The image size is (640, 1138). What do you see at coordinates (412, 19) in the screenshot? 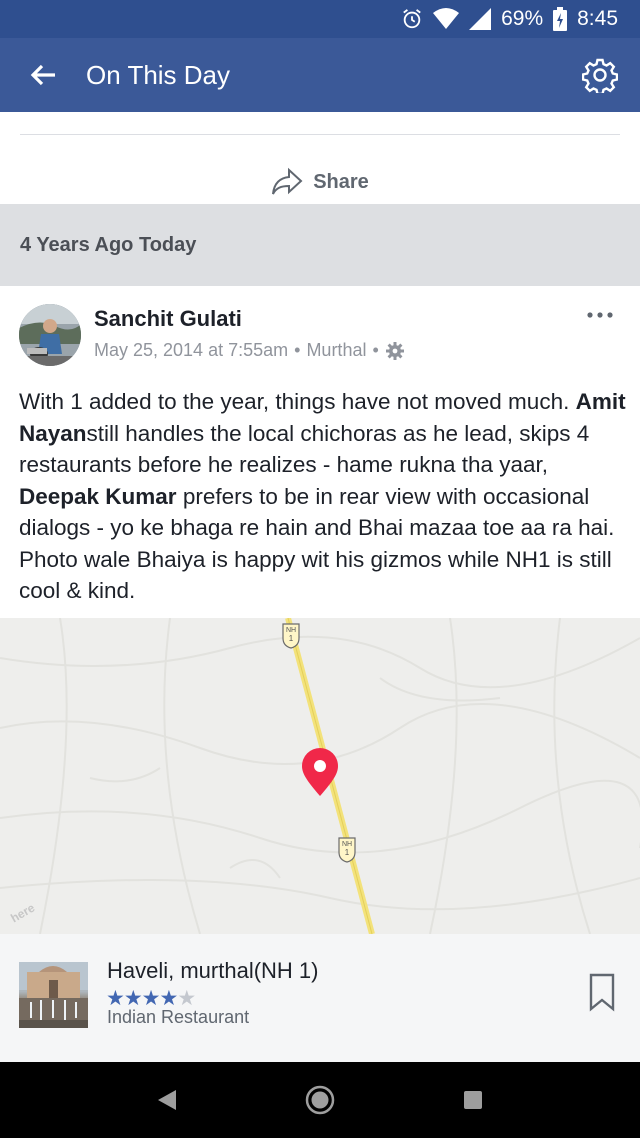
I see `alarm-icon` at bounding box center [412, 19].